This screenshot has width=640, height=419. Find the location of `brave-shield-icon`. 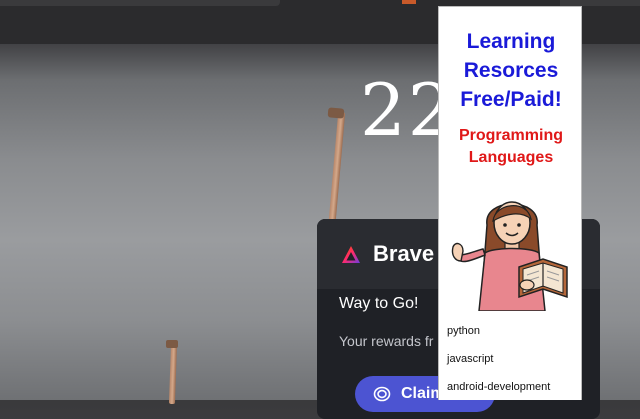

brave-shield-icon is located at coordinates (409, 2).